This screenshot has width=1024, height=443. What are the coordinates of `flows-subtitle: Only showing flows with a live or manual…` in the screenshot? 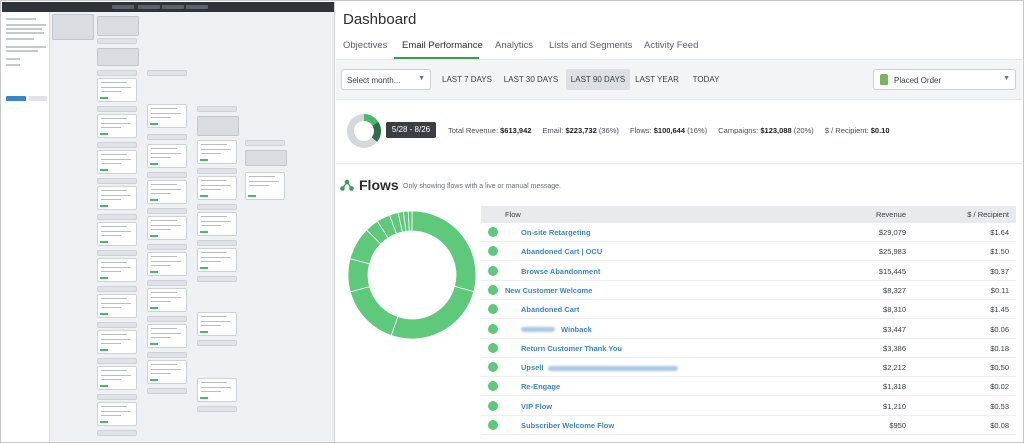 It's located at (482, 186).